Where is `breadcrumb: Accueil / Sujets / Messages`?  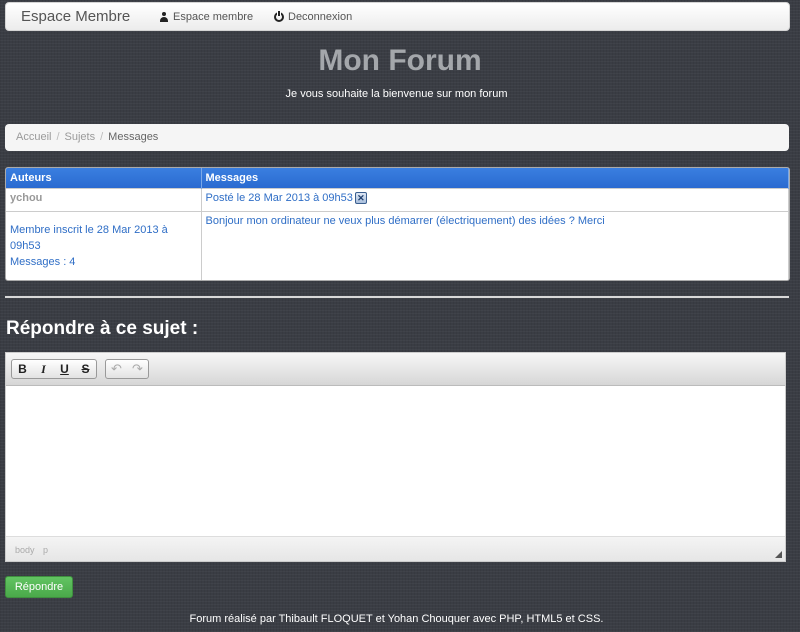
breadcrumb: Accueil / Sujets / Messages is located at coordinates (397, 137).